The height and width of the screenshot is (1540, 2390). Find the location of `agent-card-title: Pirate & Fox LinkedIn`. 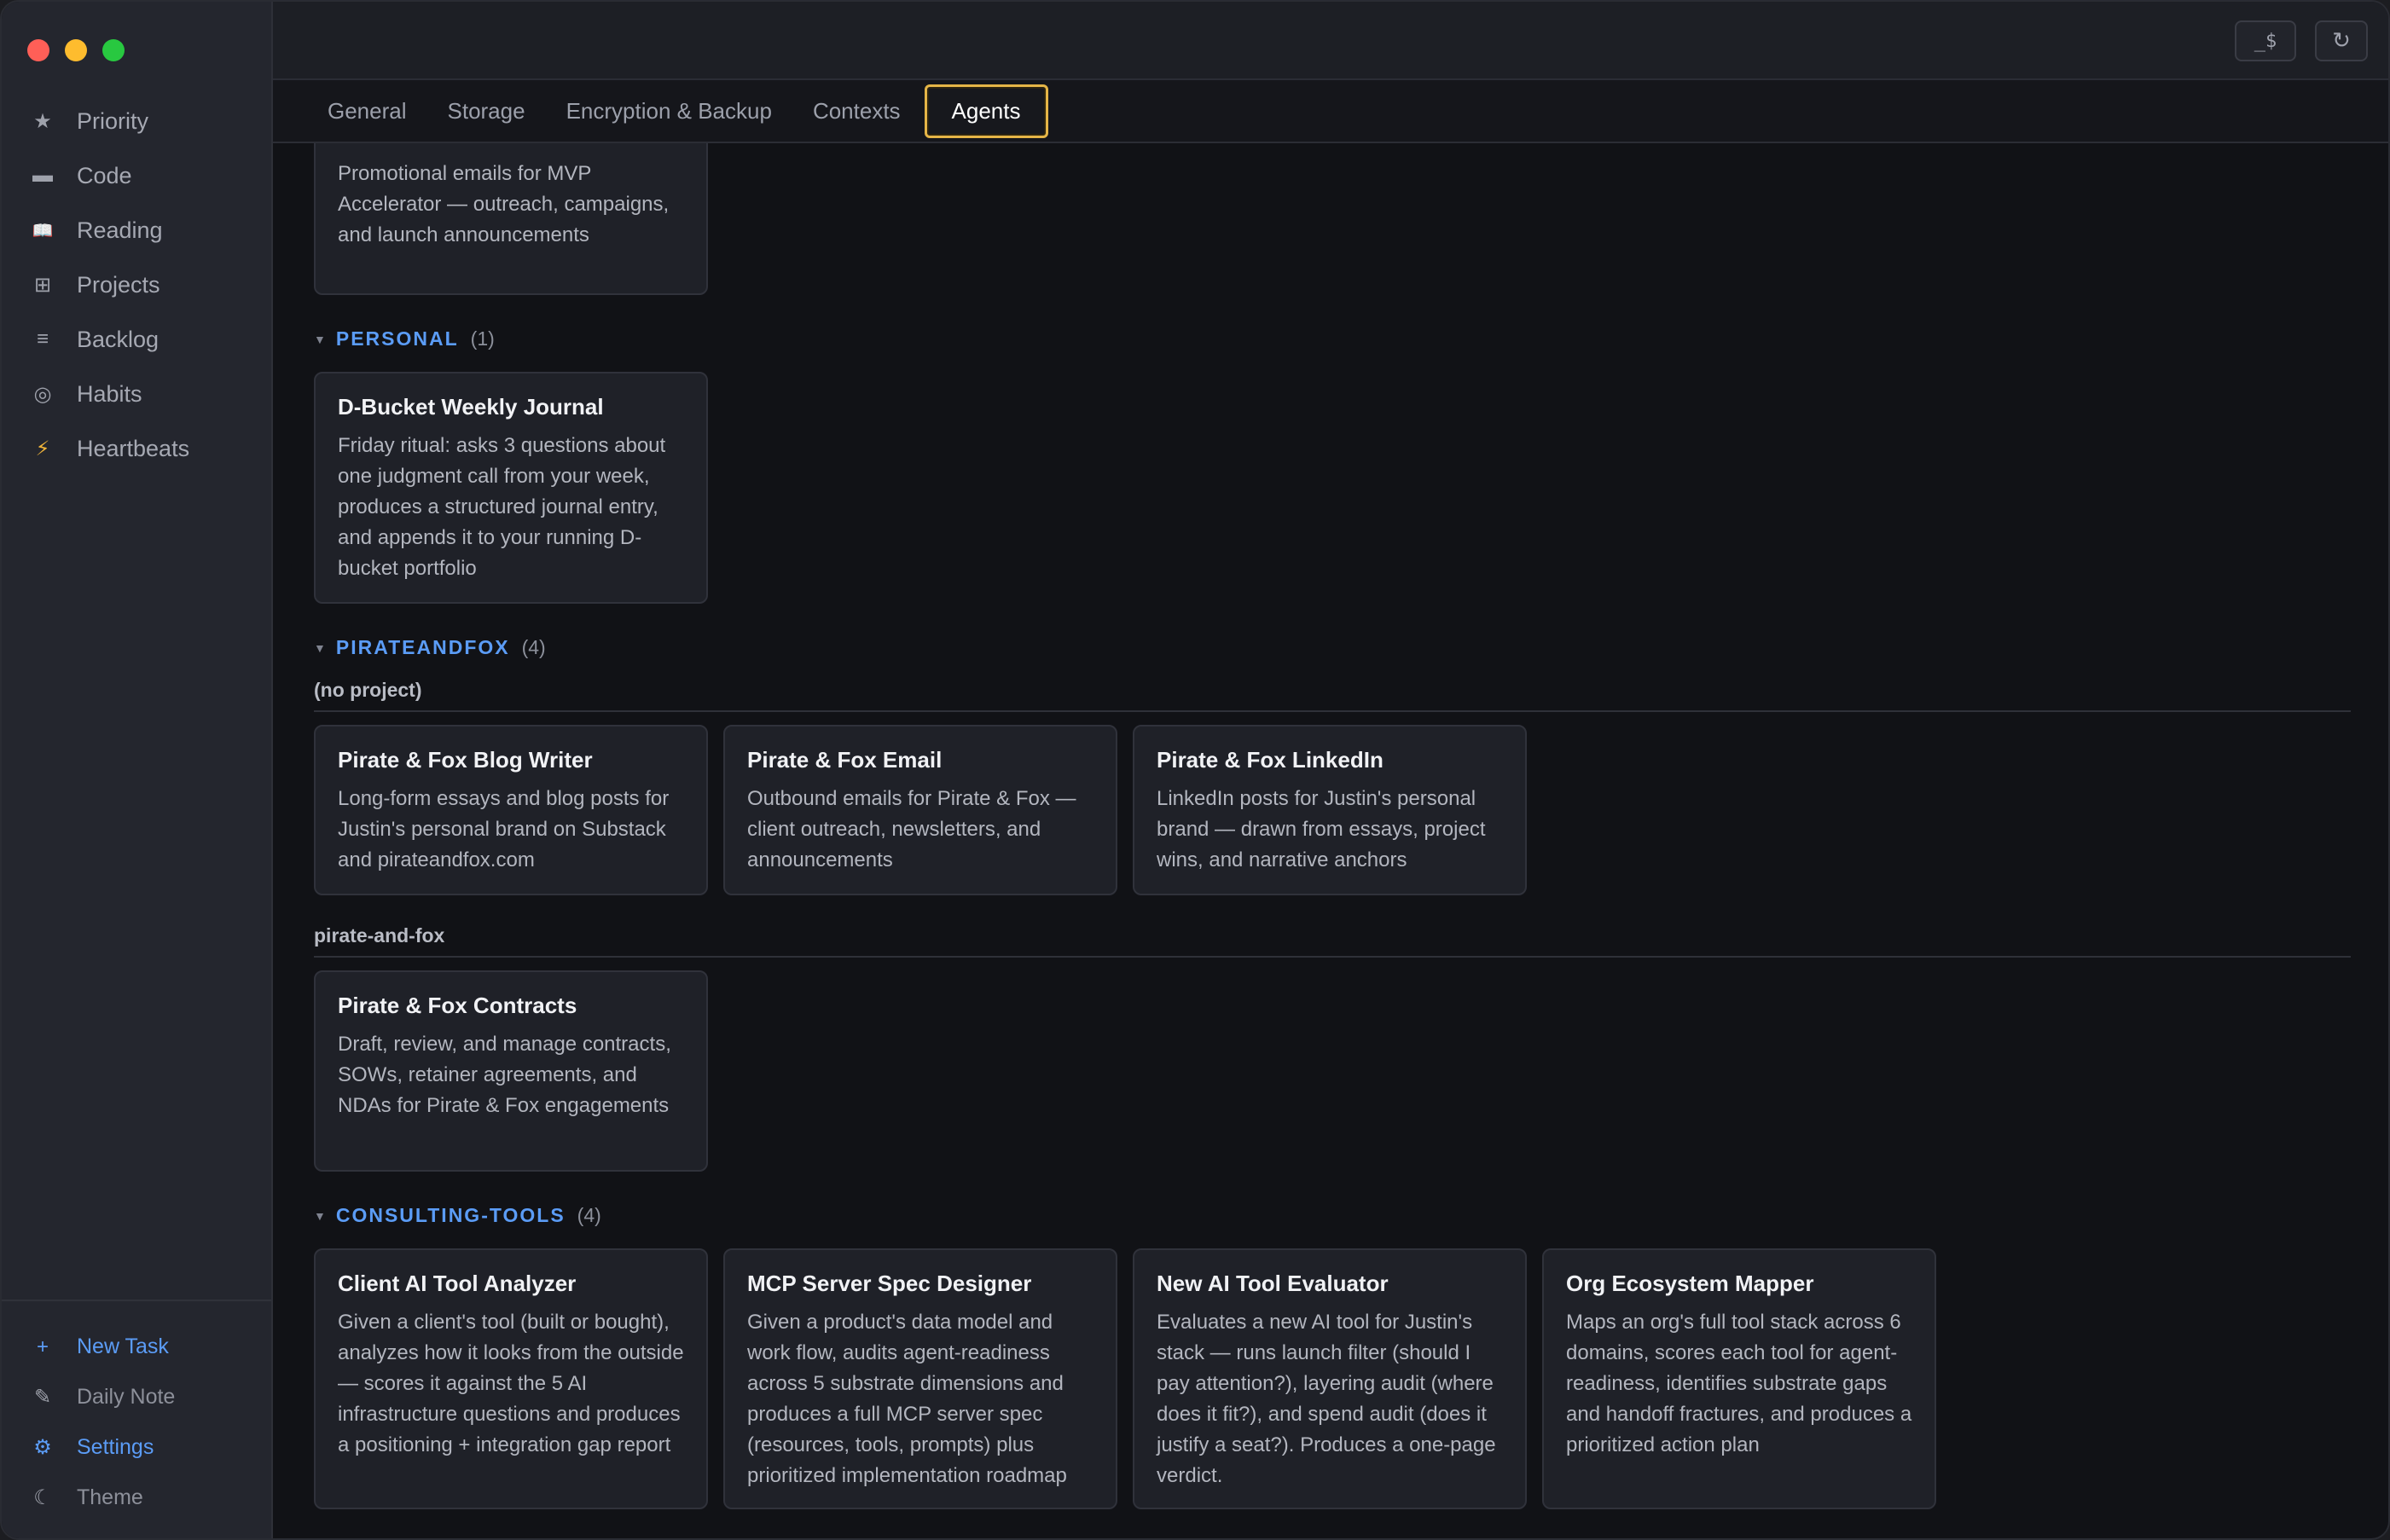

agent-card-title: Pirate & Fox LinkedIn is located at coordinates (1271, 760).